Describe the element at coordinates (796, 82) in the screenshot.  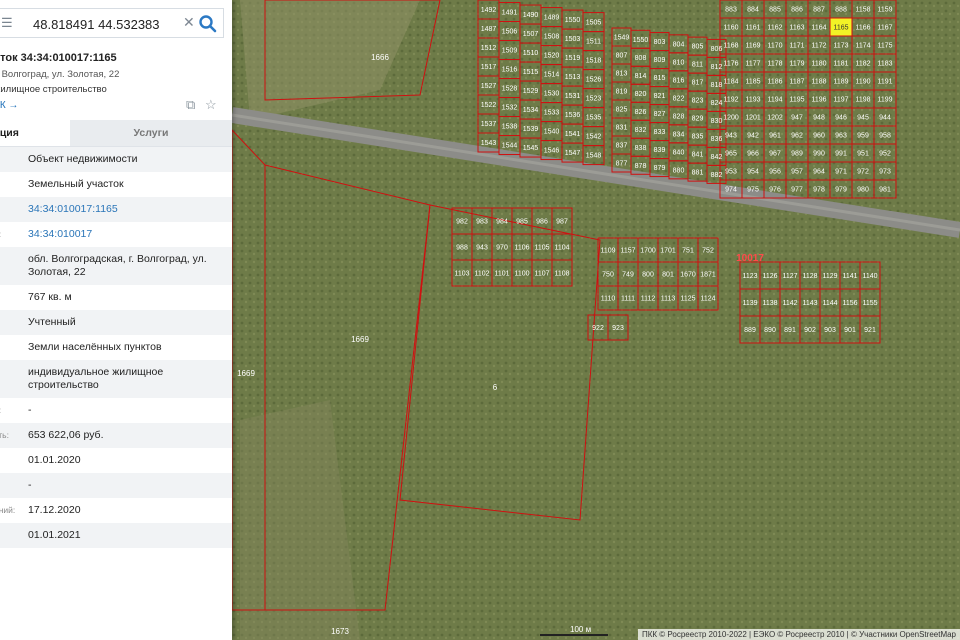
I see `parcel-number: 1187` at that location.